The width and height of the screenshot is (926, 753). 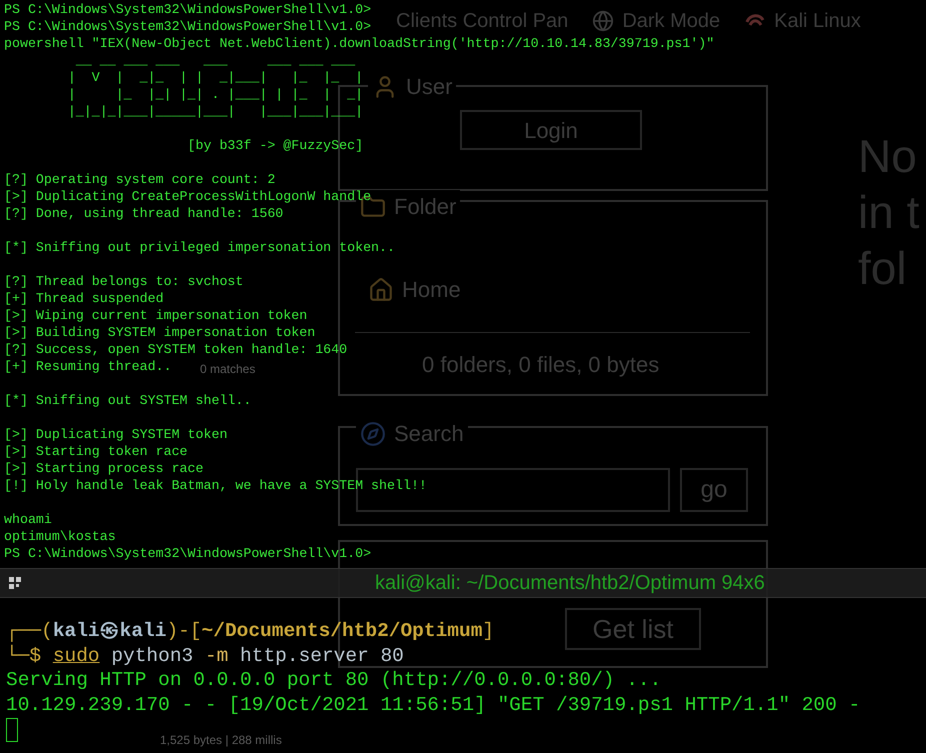 What do you see at coordinates (633, 629) in the screenshot?
I see `get-list-button: Get list` at bounding box center [633, 629].